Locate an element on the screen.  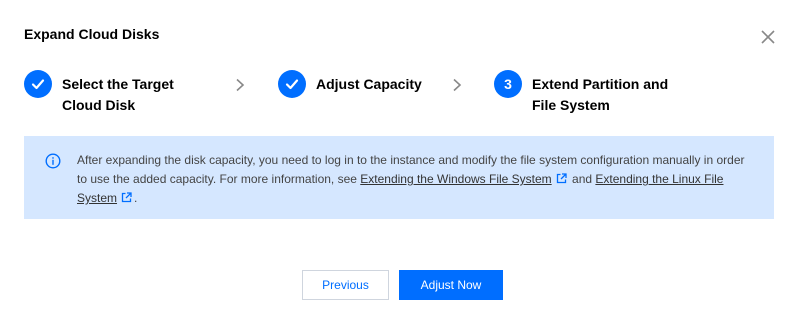
step-extend-partition: 3 Extend Partition and File System is located at coordinates (581, 93).